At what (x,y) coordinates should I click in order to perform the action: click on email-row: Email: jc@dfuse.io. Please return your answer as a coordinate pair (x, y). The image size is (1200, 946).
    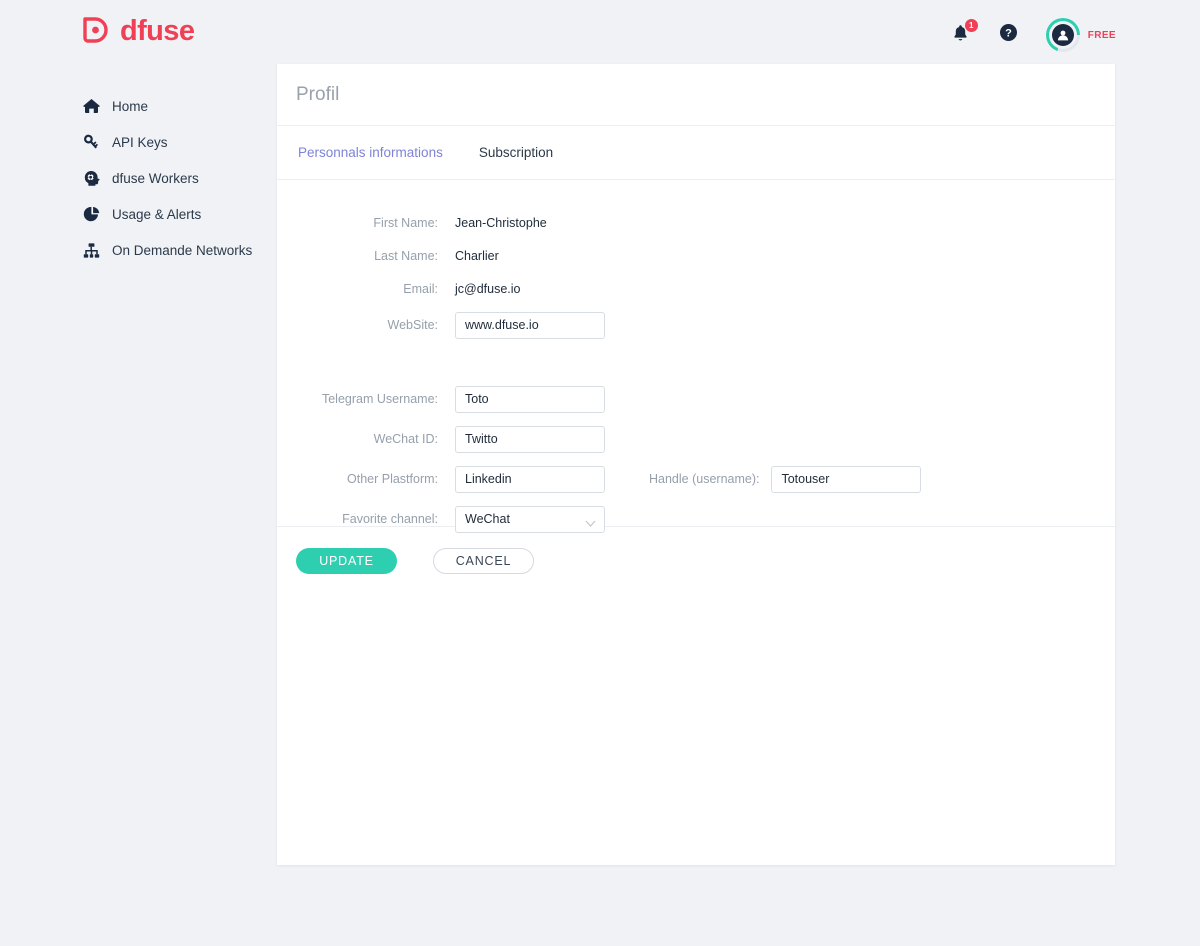
    Looking at the image, I should click on (696, 288).